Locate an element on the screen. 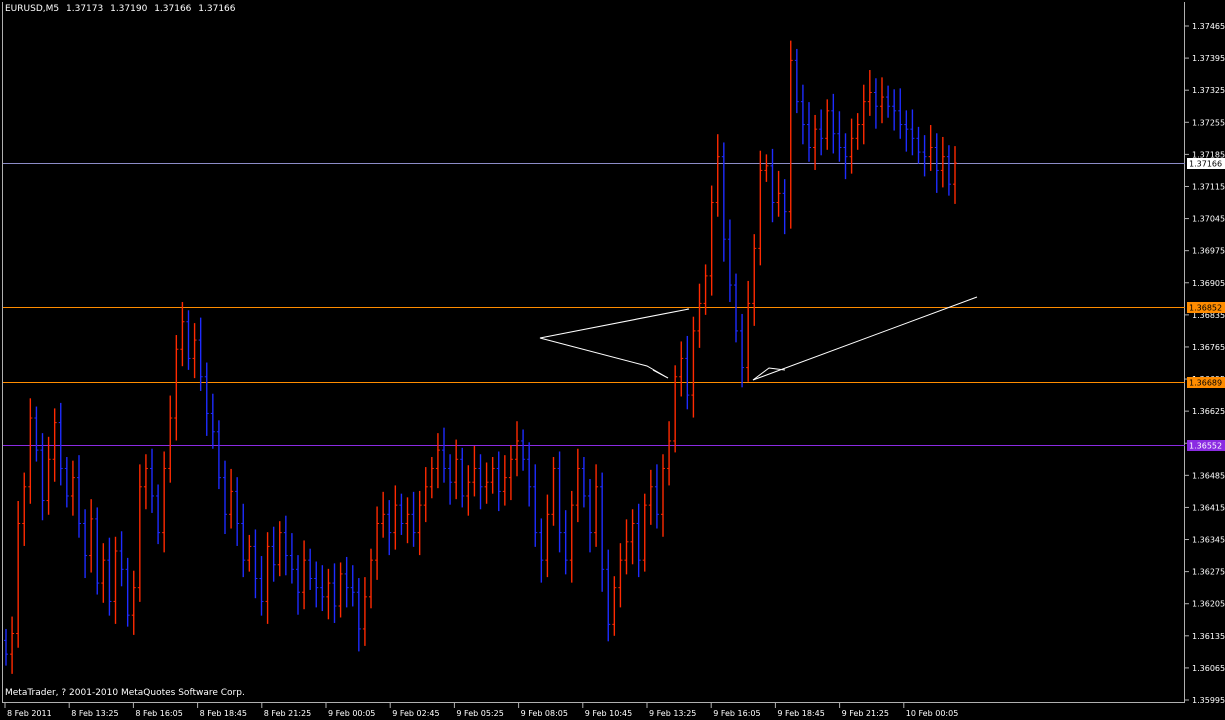 The image size is (1225, 720). open-price: 1.37173 is located at coordinates (85, 9).